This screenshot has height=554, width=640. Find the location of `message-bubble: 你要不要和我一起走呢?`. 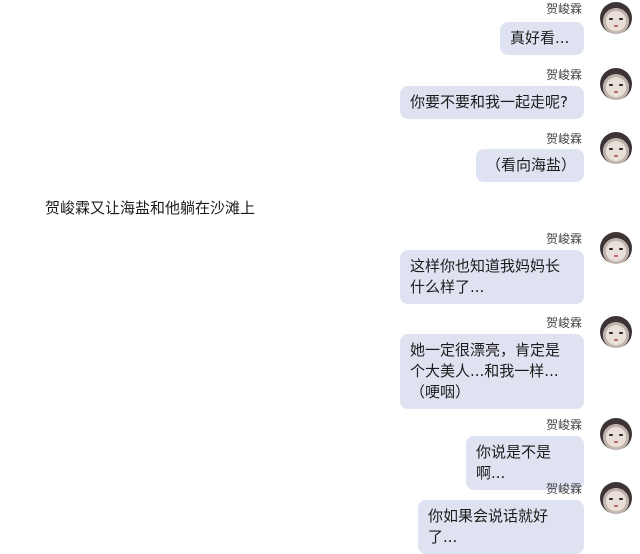

message-bubble: 你要不要和我一起走呢? is located at coordinates (492, 102).